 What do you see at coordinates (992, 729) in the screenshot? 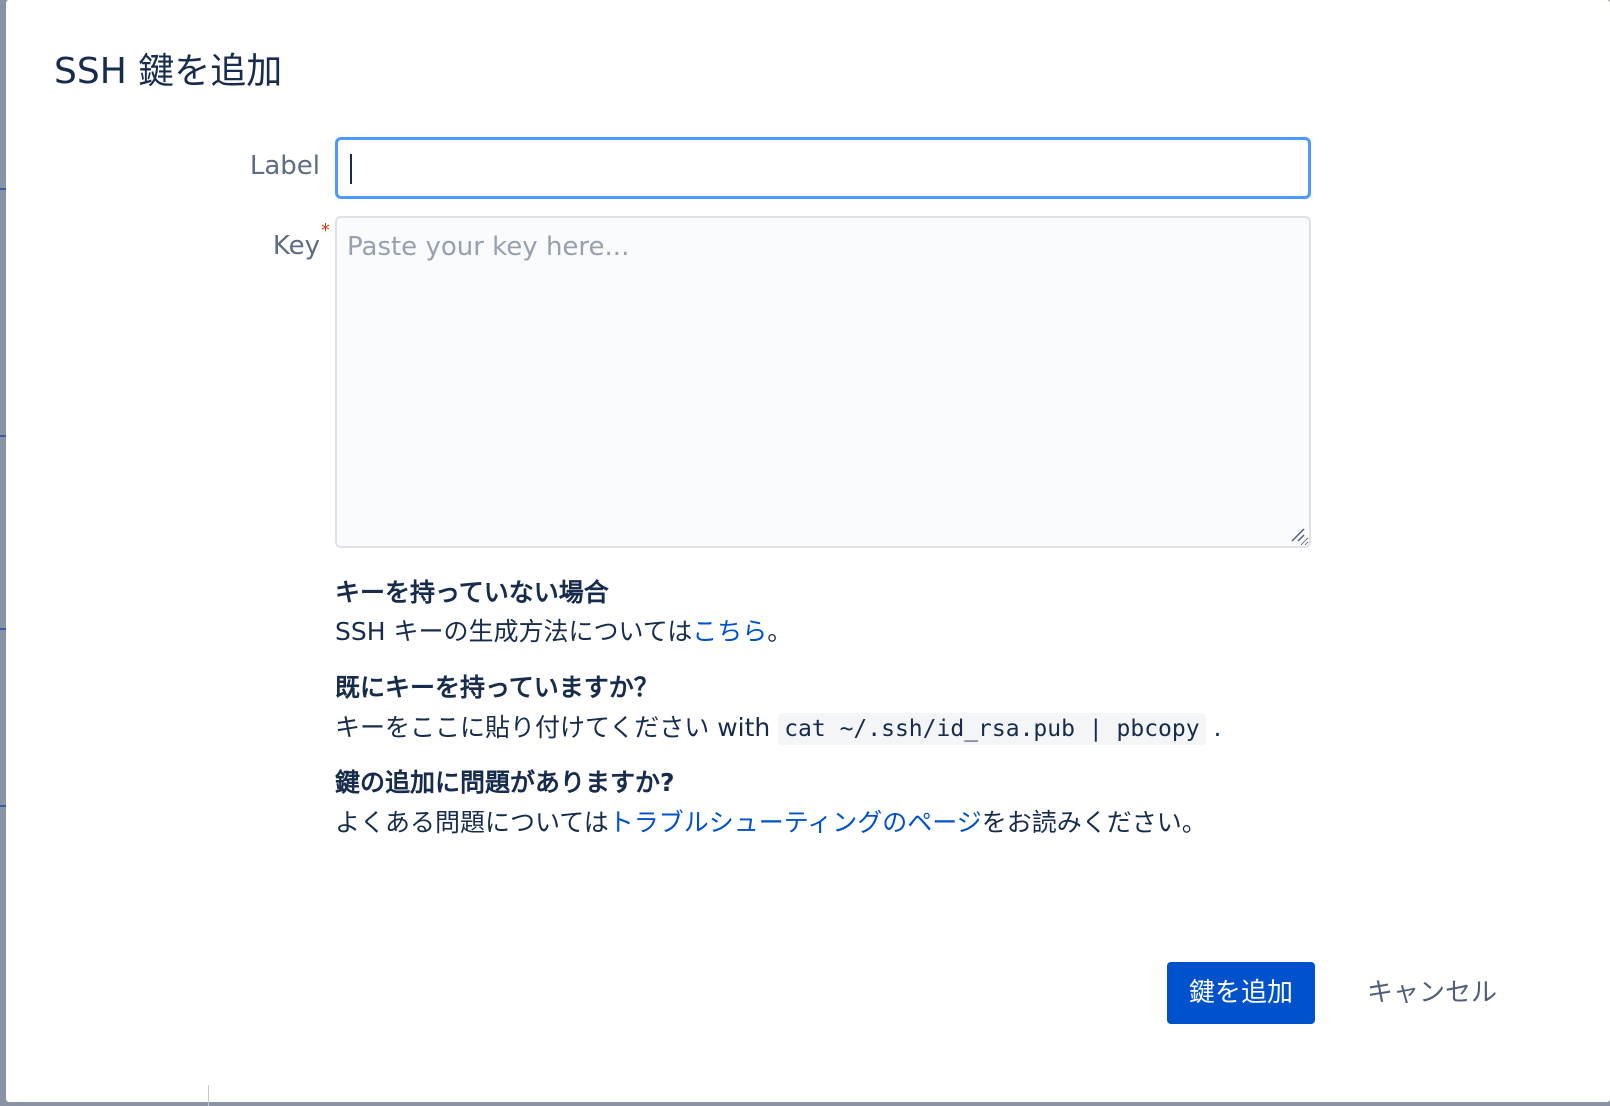
I see `copy-command-code: cat ~/.ssh/id_rsa.pub | pbcopy` at bounding box center [992, 729].